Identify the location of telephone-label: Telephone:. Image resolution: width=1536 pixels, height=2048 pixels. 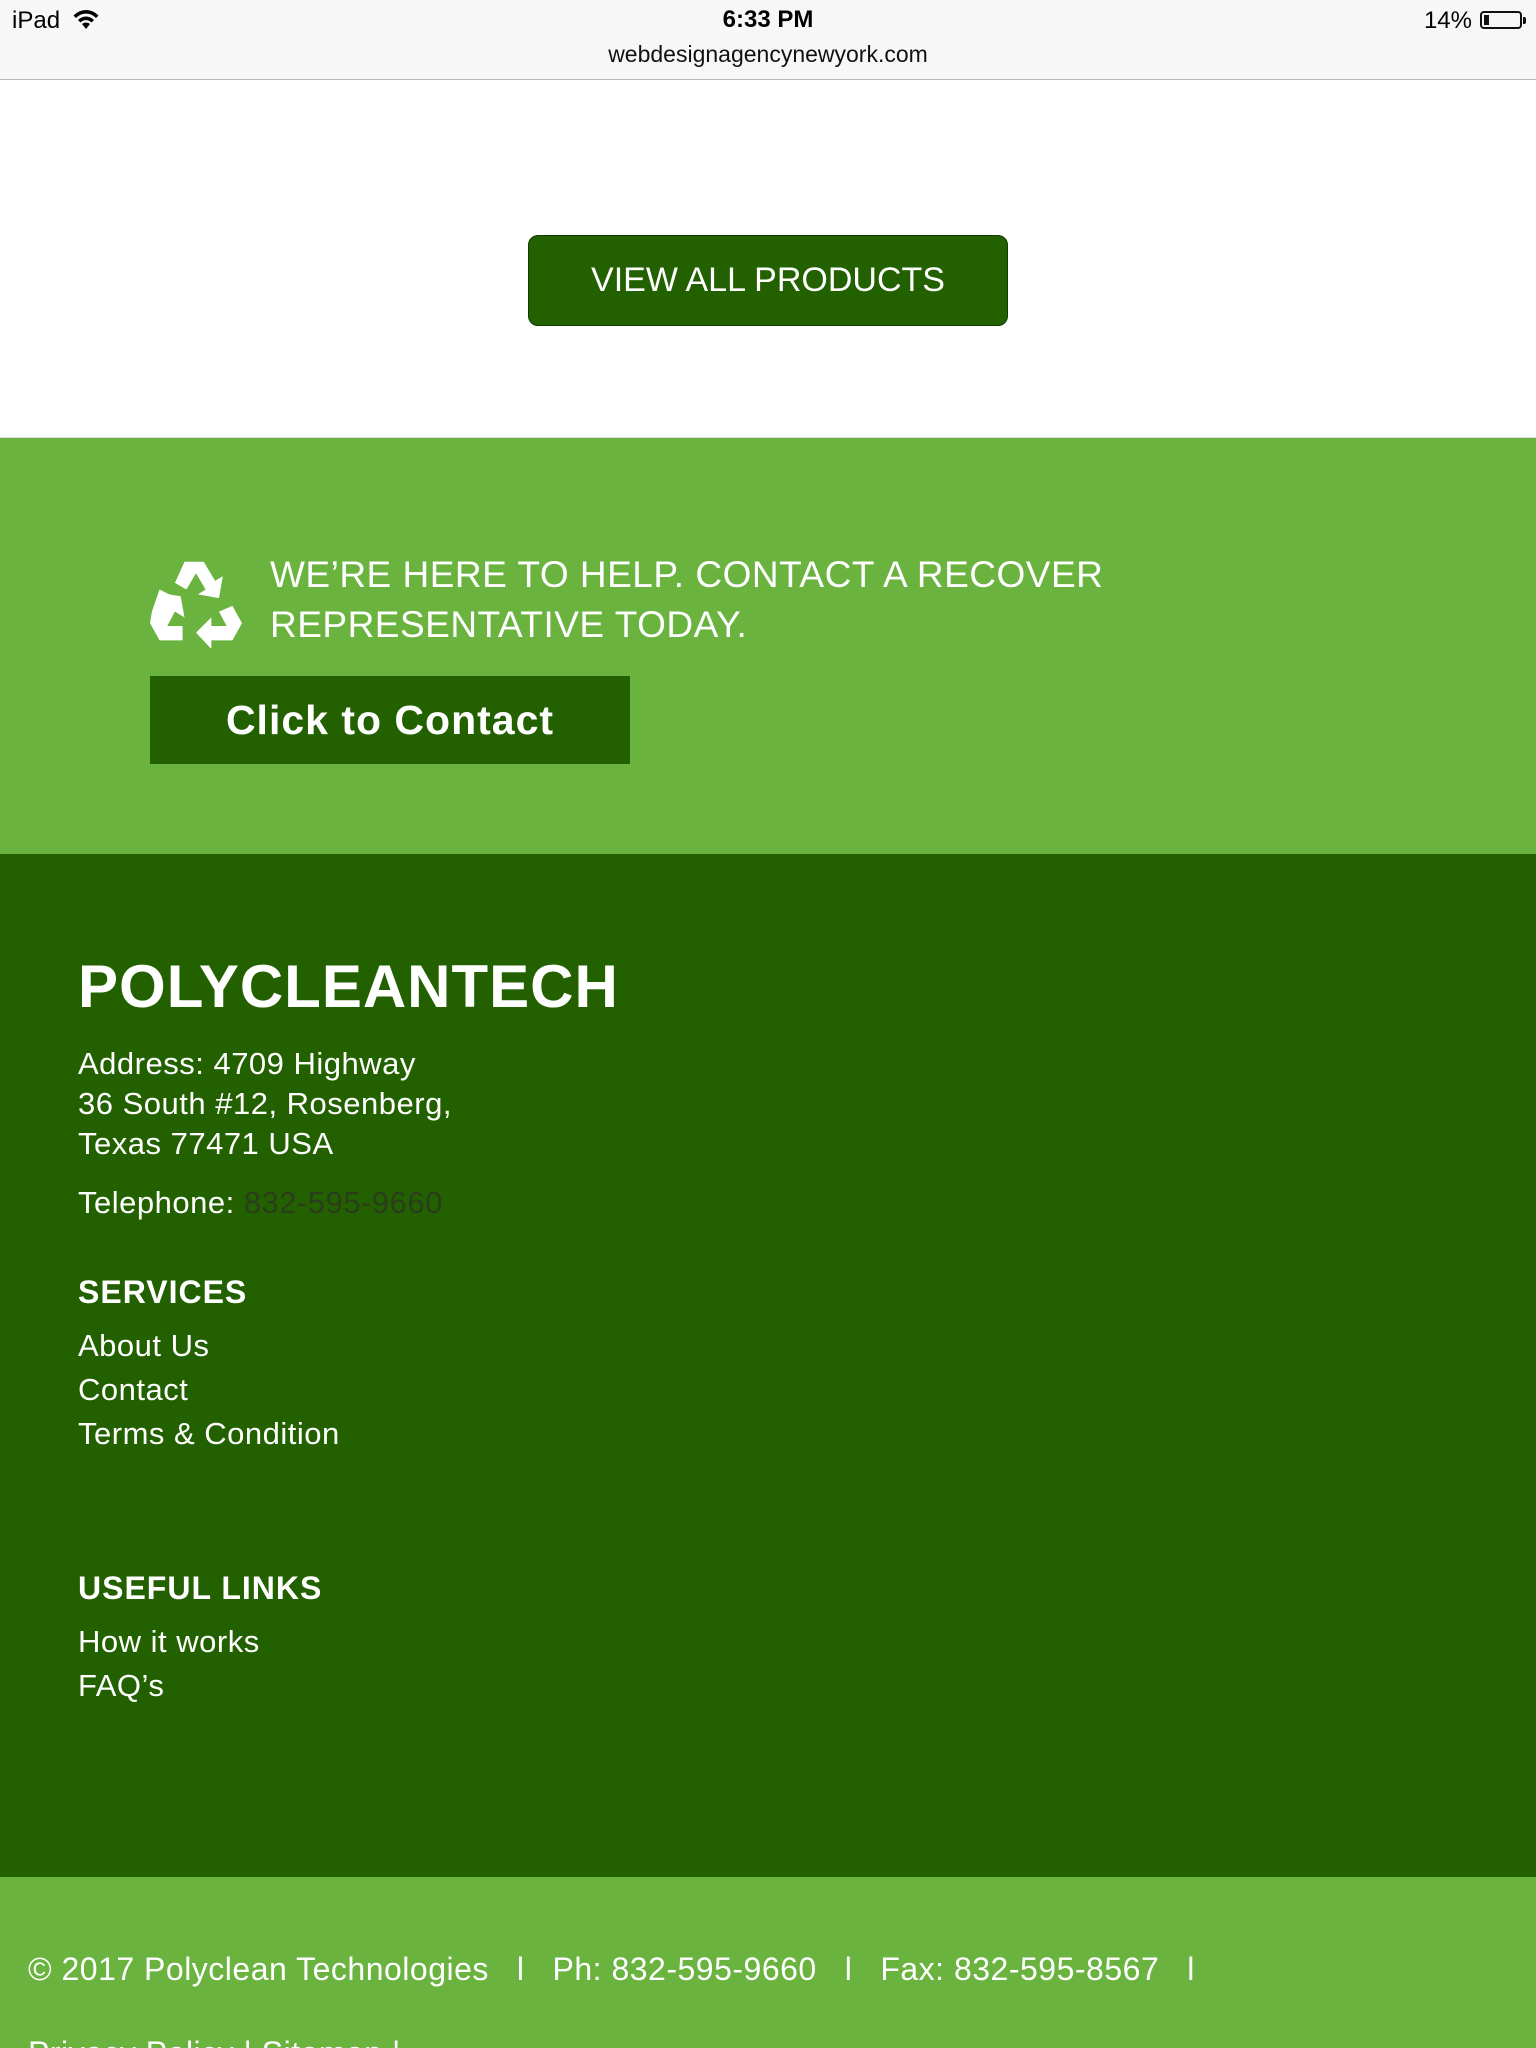
(161, 1202).